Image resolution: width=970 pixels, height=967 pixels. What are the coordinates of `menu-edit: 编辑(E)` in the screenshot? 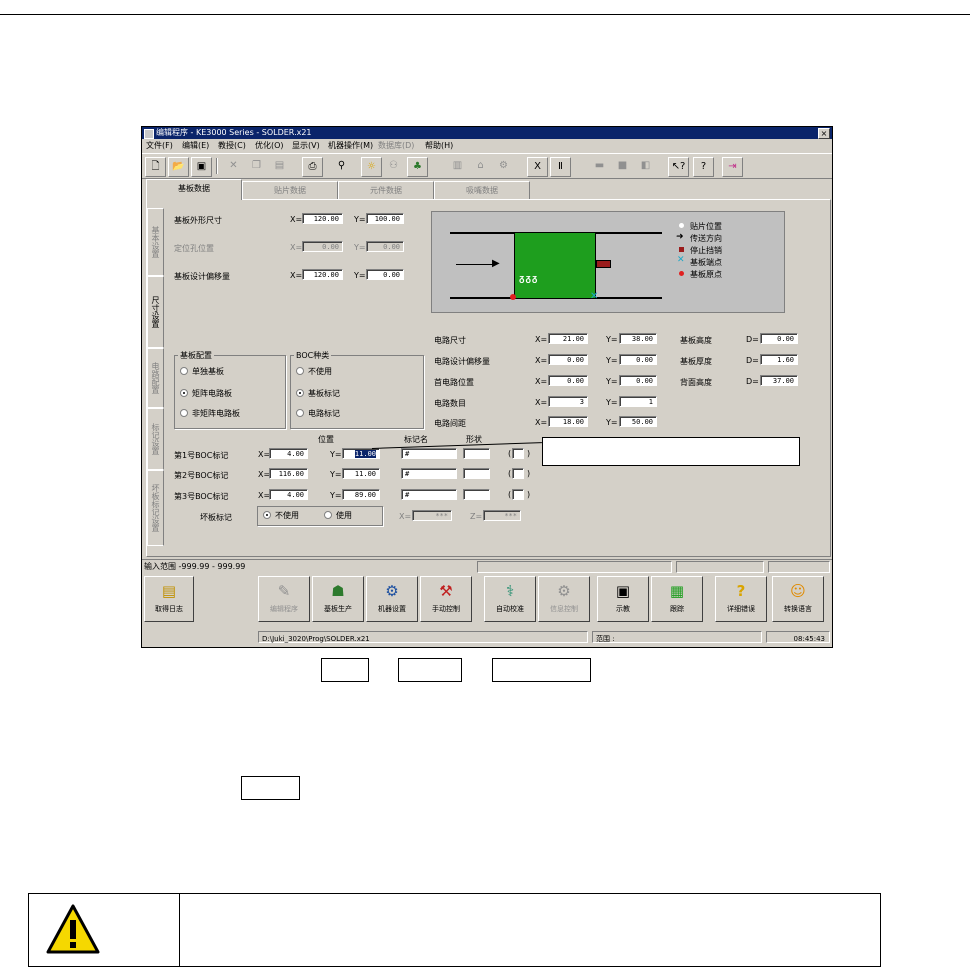 It's located at (195, 145).